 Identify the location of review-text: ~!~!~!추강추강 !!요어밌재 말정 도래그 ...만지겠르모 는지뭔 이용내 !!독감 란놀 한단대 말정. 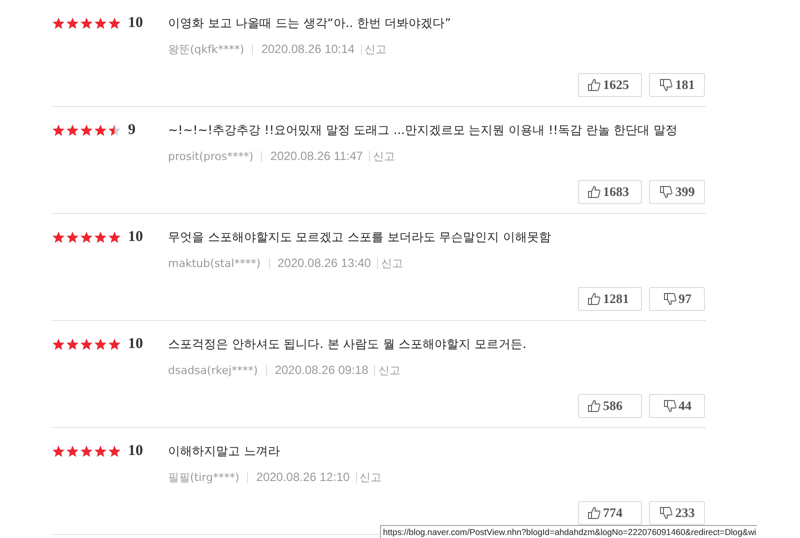
(423, 130).